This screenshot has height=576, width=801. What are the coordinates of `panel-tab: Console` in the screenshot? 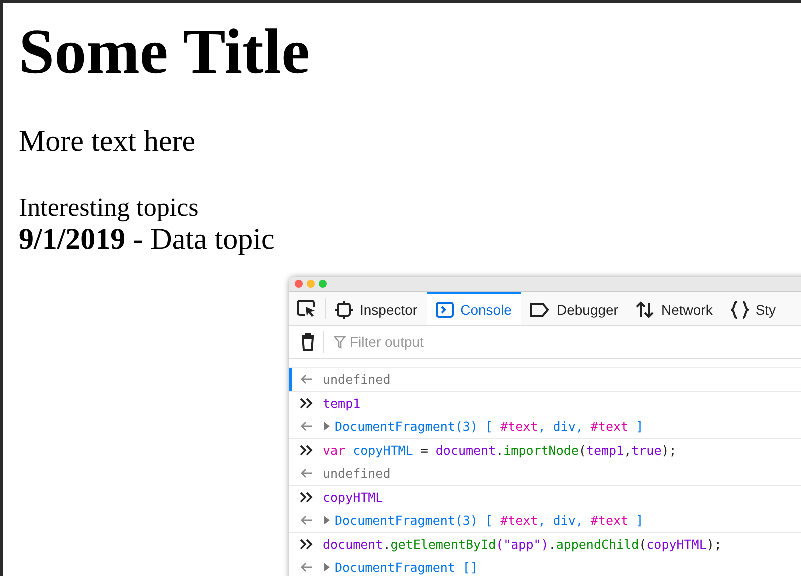 It's located at (473, 308).